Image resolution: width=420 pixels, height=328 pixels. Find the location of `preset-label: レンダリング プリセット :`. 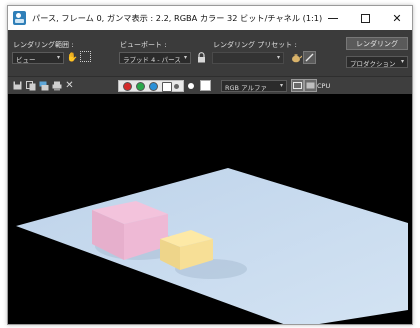

preset-label: レンダリング プリセット : is located at coordinates (255, 45).